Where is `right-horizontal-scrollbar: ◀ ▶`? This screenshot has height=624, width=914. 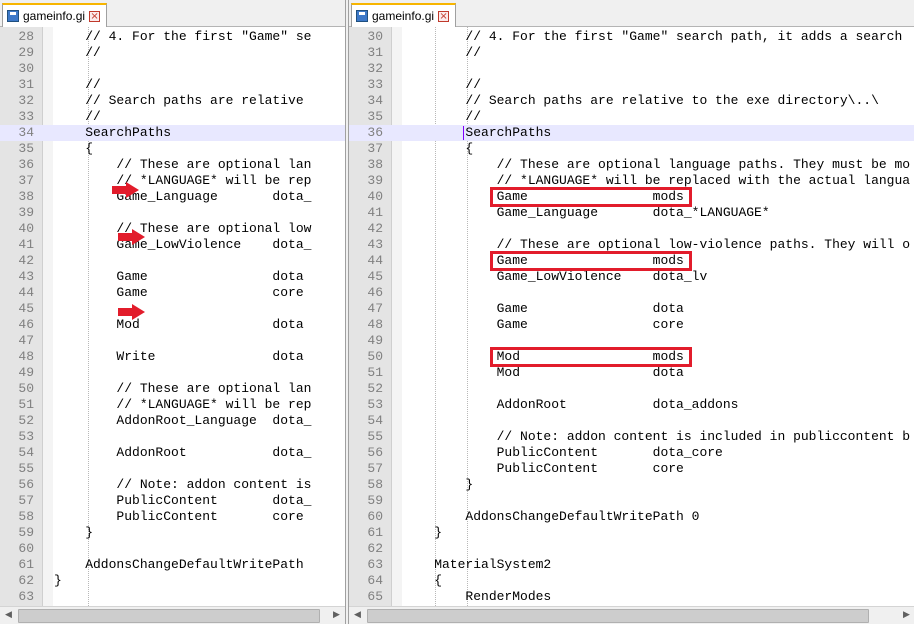
right-horizontal-scrollbar: ◀ ▶ is located at coordinates (631, 615).